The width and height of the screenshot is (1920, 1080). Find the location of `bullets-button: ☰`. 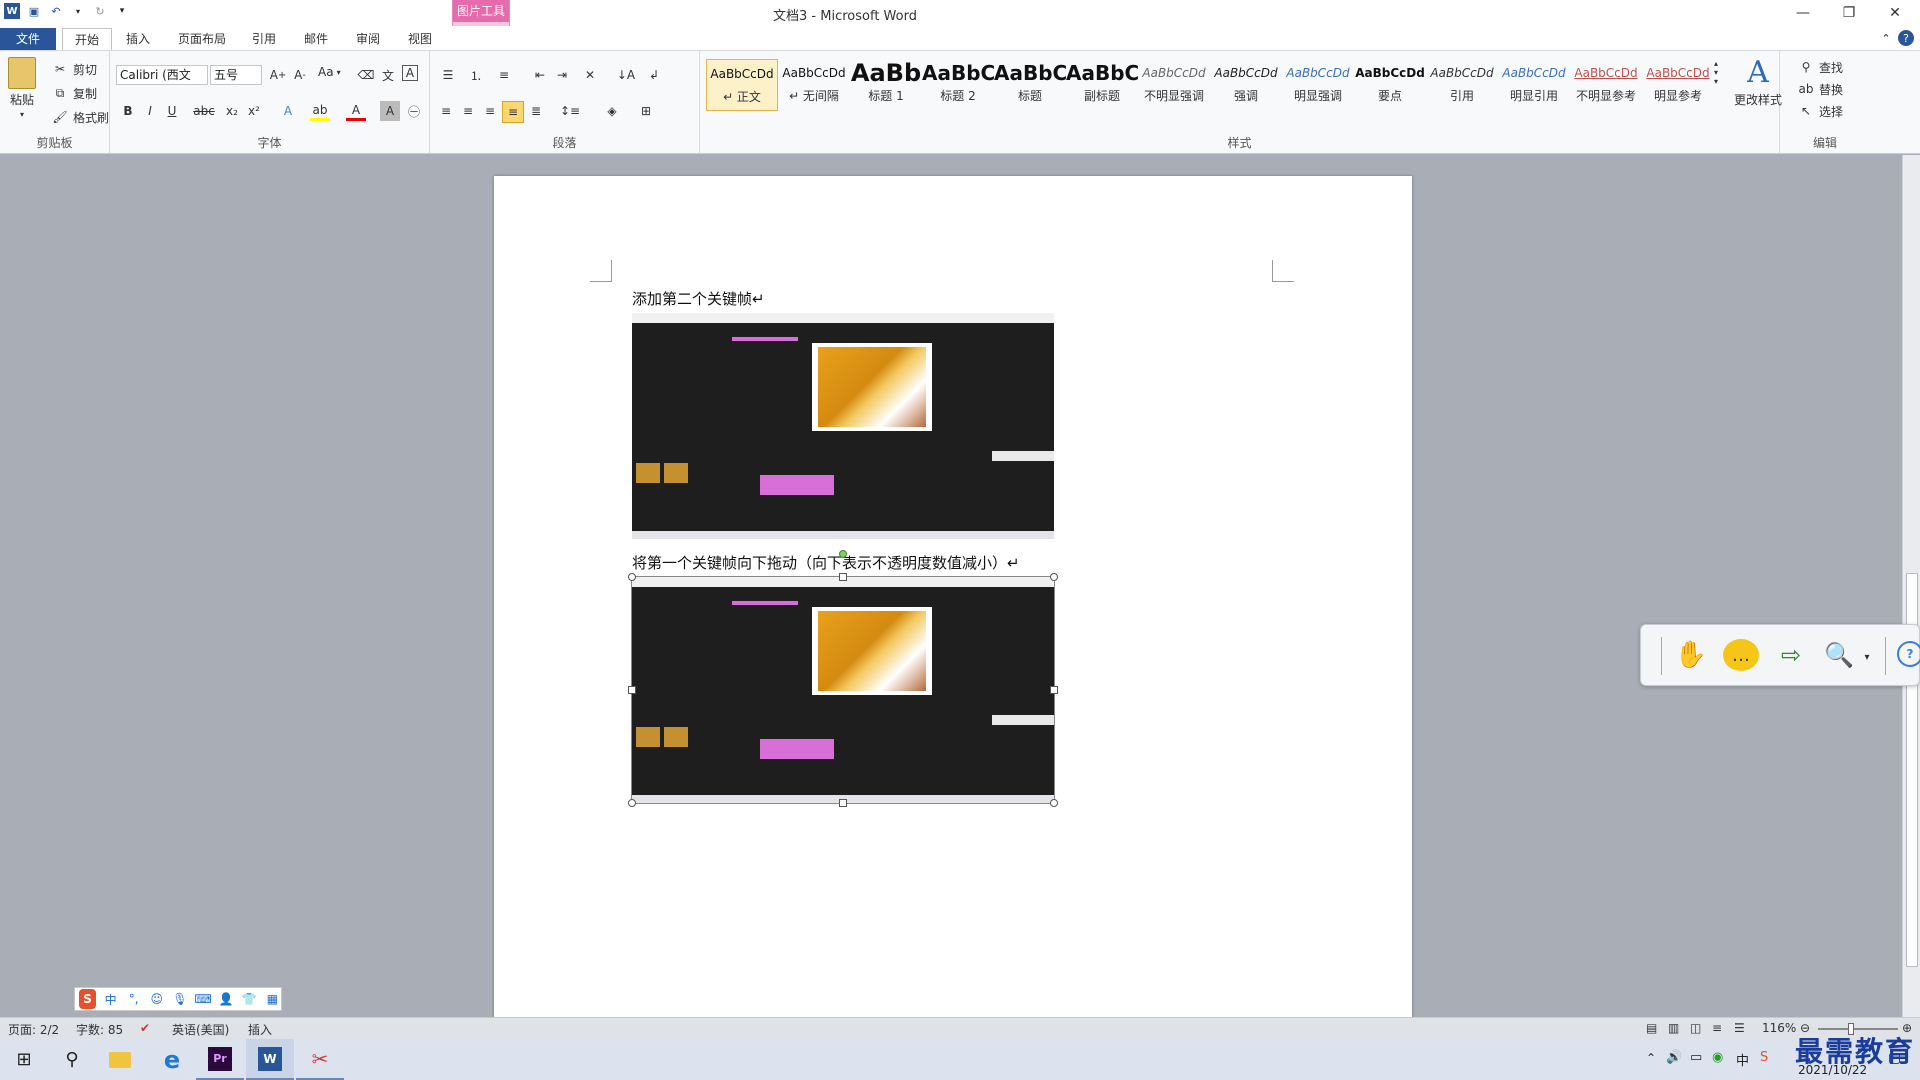

bullets-button: ☰ is located at coordinates (448, 75).